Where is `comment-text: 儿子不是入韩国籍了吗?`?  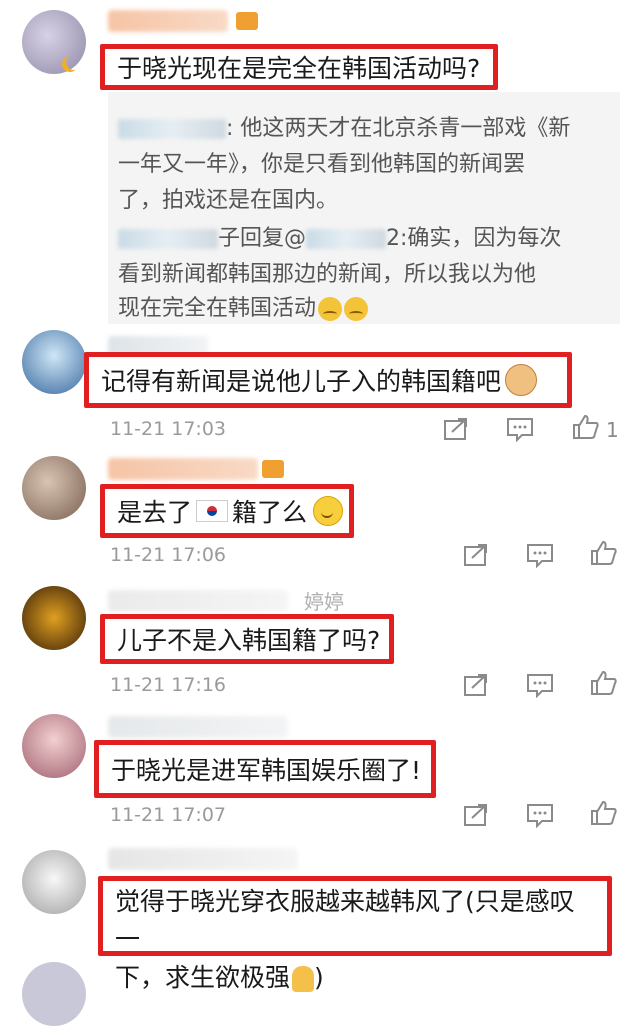
comment-text: 儿子不是入韩国籍了吗? is located at coordinates (247, 639).